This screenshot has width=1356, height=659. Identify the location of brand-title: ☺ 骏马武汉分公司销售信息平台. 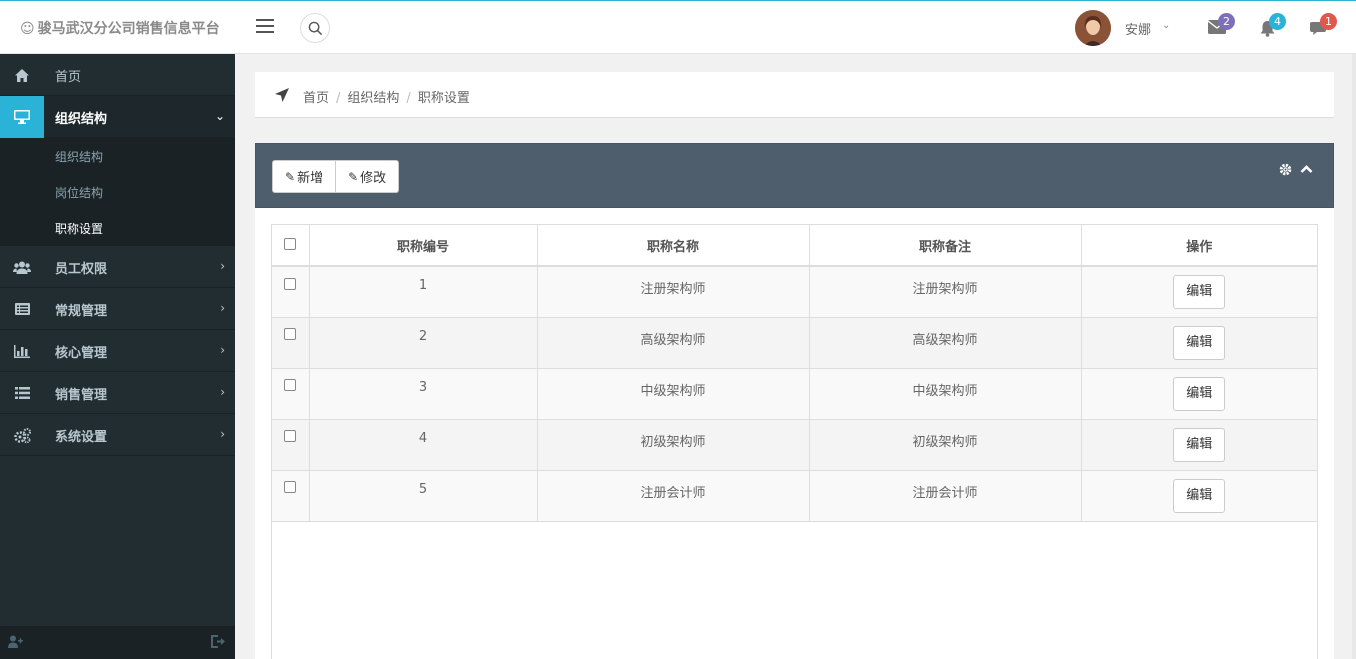
(120, 28).